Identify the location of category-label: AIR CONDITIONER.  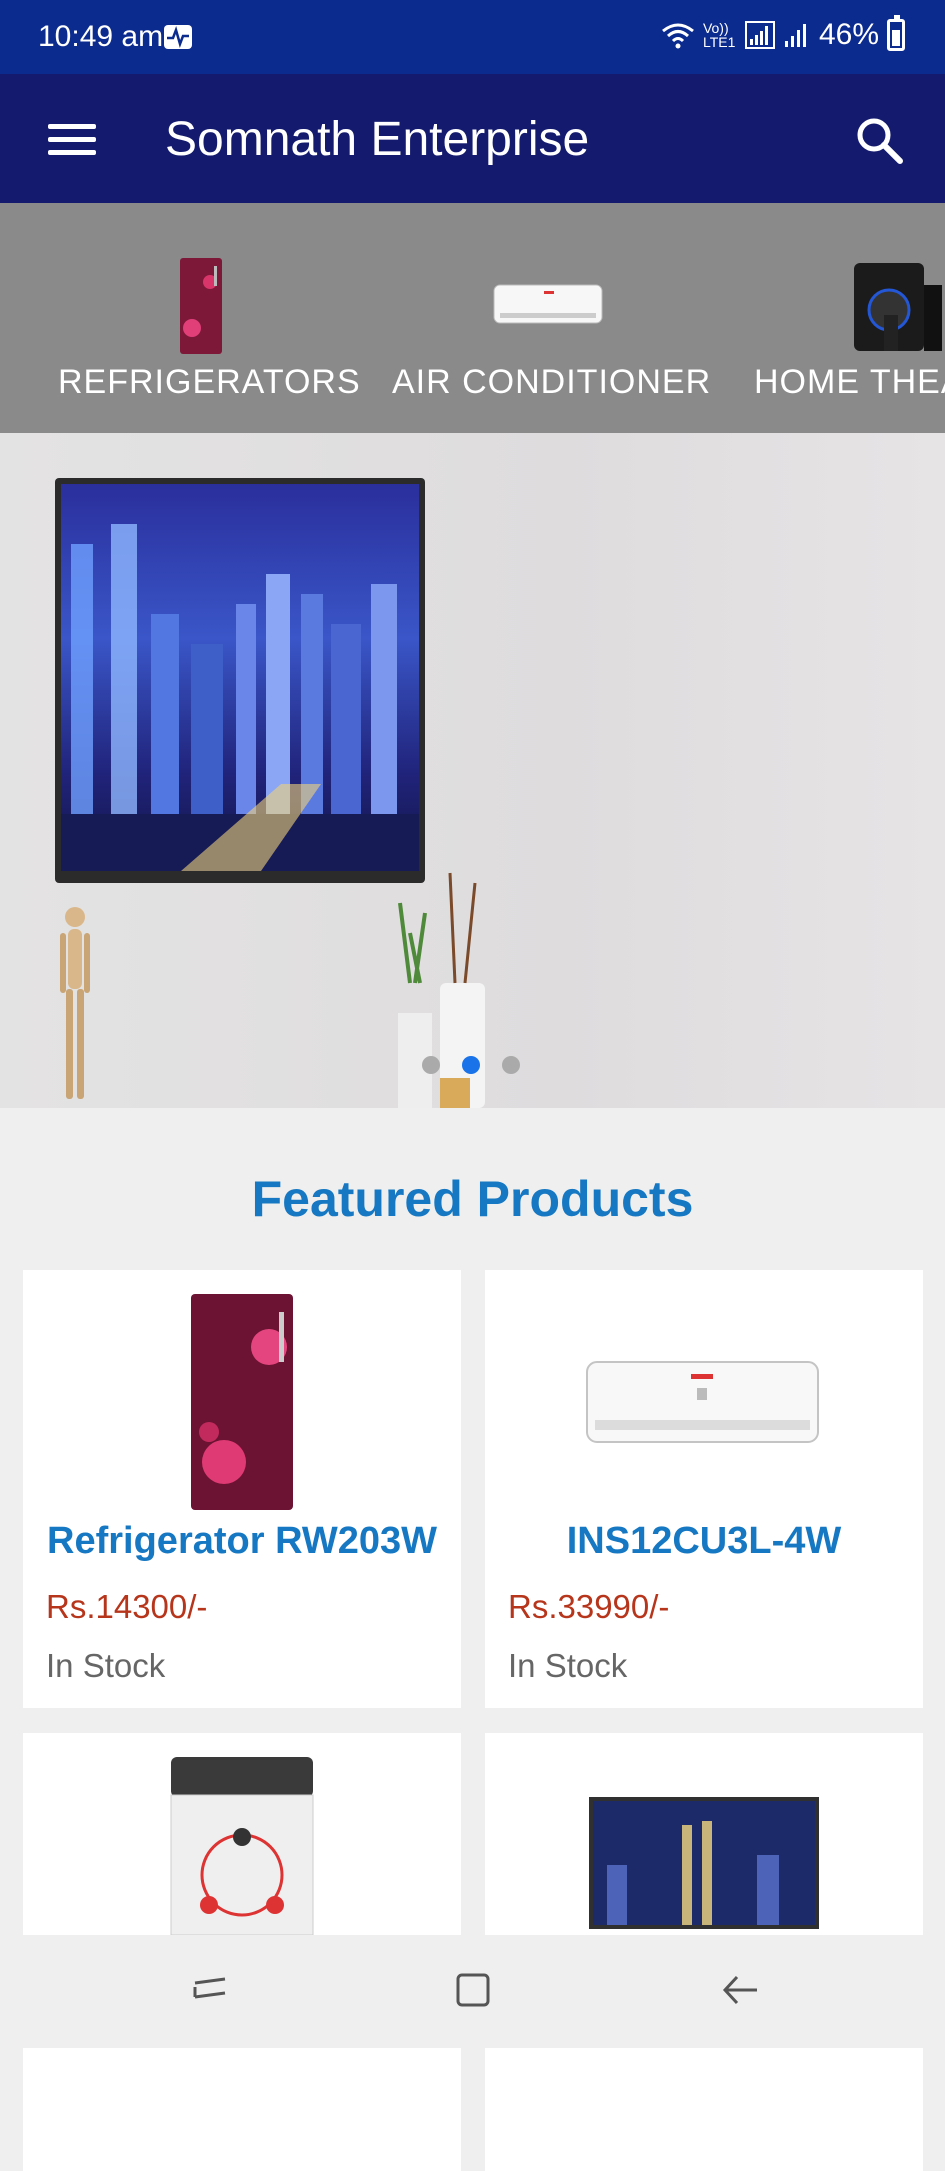
(552, 382).